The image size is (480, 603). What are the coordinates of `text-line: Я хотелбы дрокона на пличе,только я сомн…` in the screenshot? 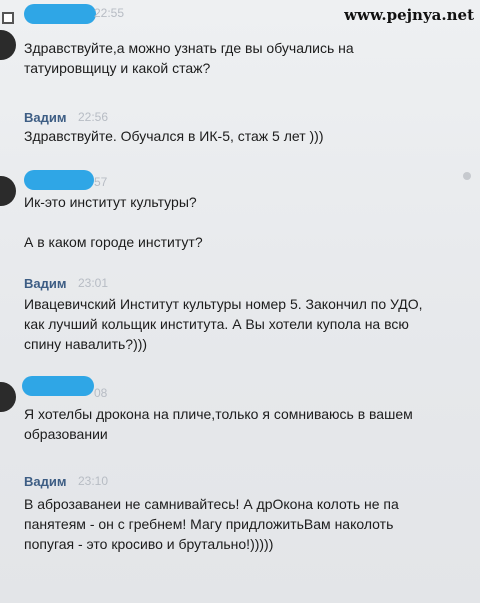 It's located at (218, 414).